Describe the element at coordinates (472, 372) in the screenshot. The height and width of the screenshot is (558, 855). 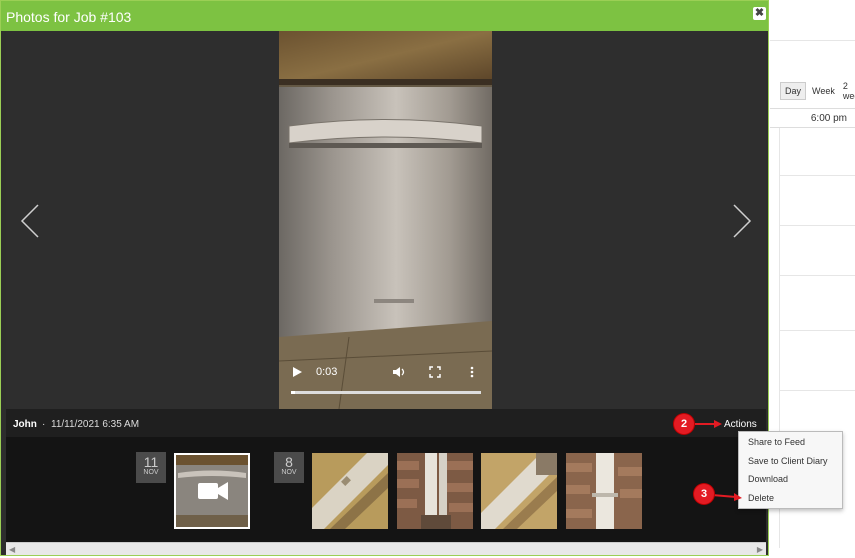
I see `more-vert-icon` at that location.